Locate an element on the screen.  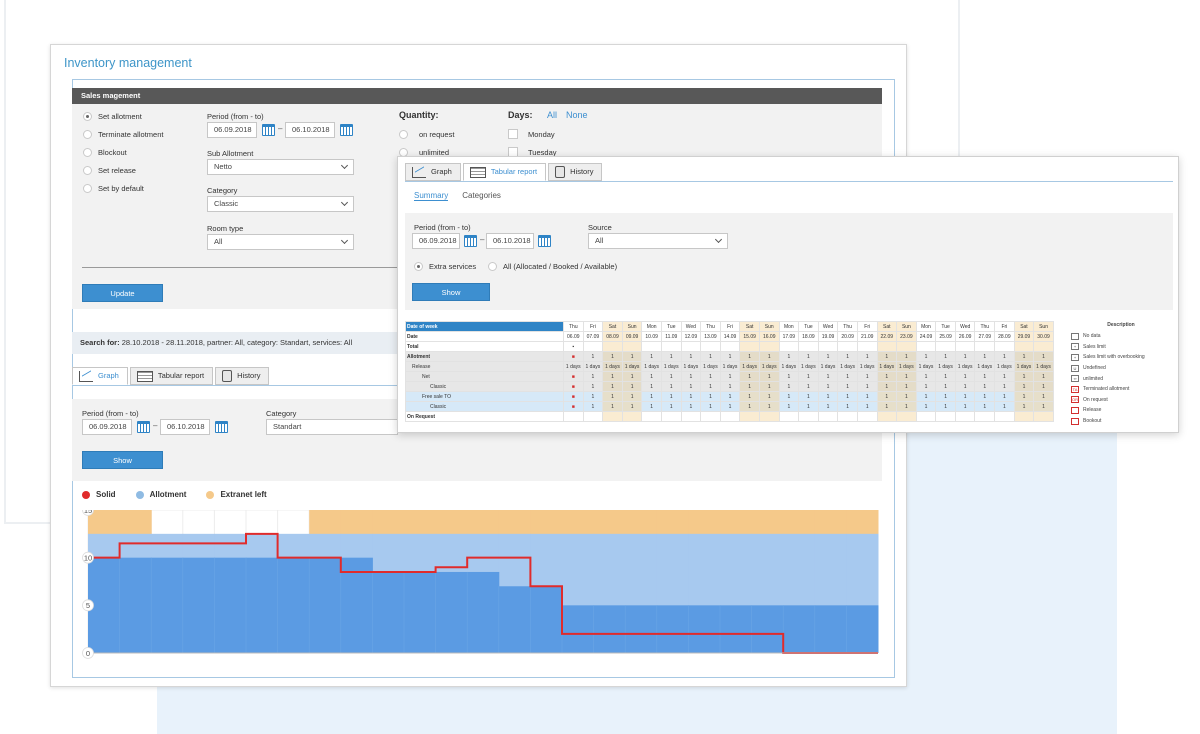
description-item: Bookout is located at coordinates (1121, 421).